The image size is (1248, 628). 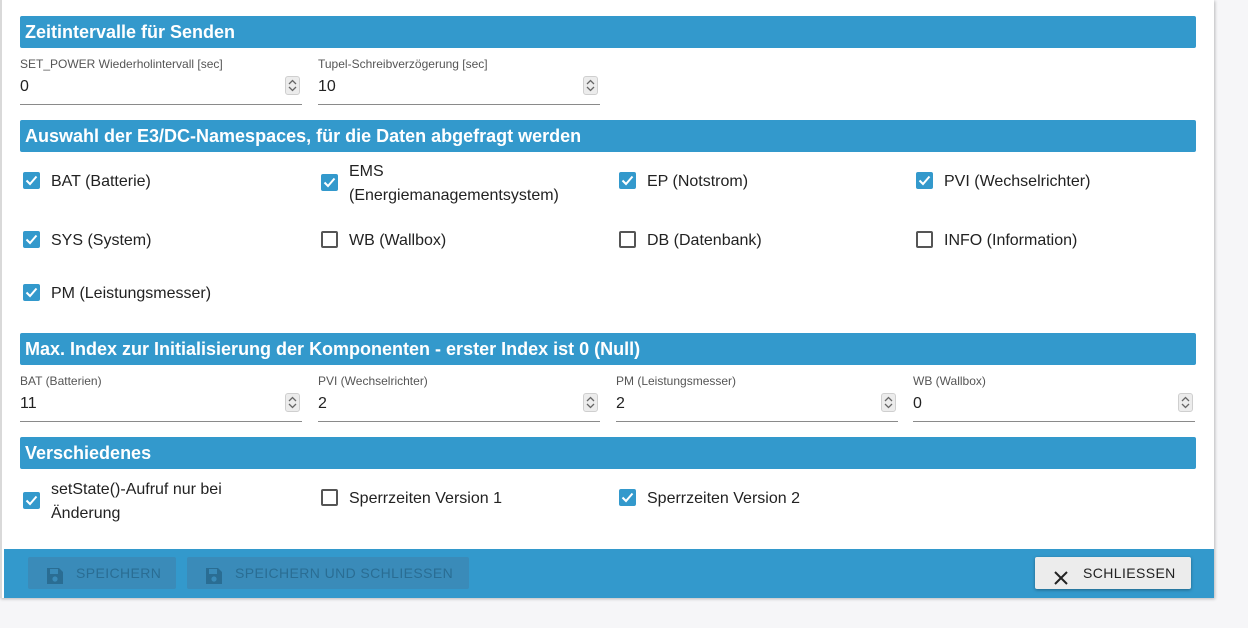 I want to click on section-header-intervals: Zeitintervalle für Senden, so click(x=608, y=32).